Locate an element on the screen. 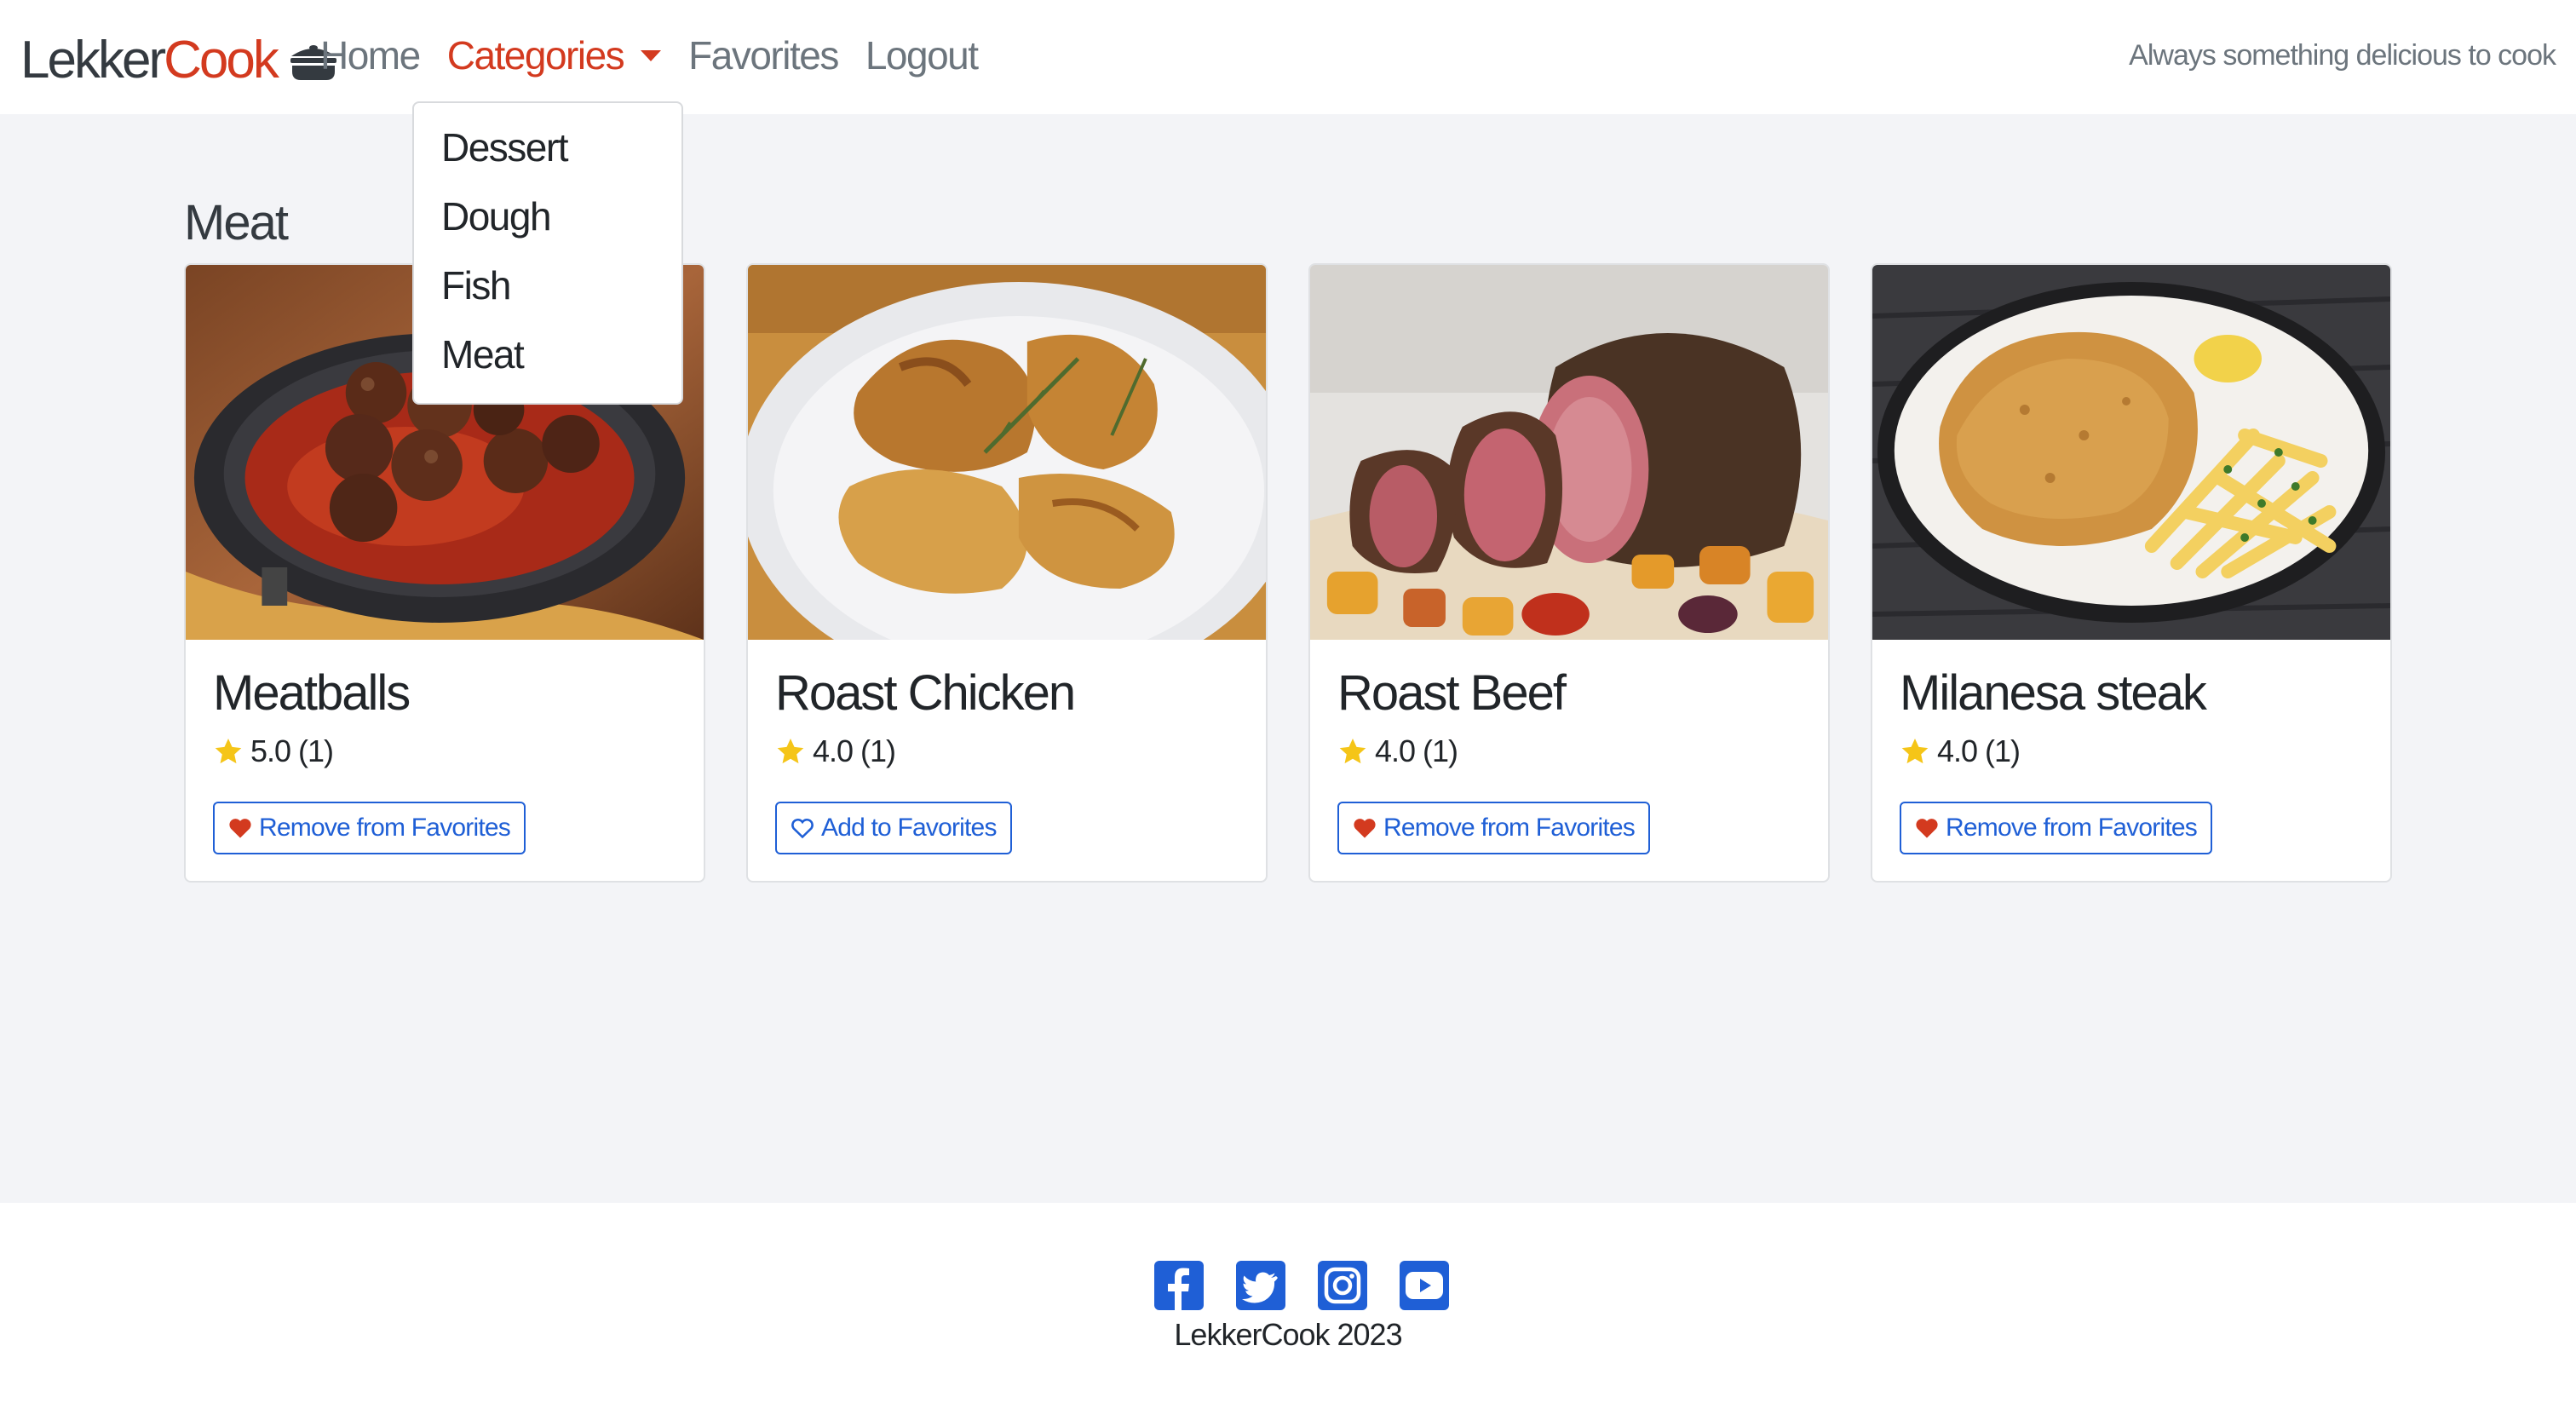 The height and width of the screenshot is (1409, 2576). youtube-icon is located at coordinates (1425, 1285).